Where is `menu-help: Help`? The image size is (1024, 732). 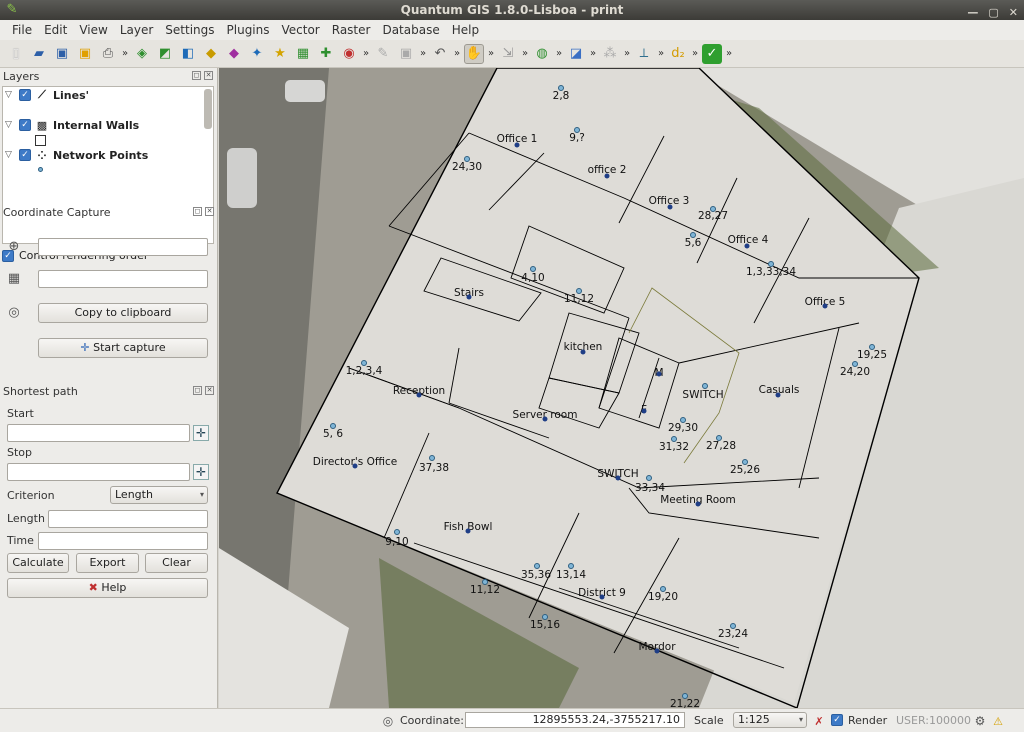
menu-help: Help is located at coordinates (465, 30).